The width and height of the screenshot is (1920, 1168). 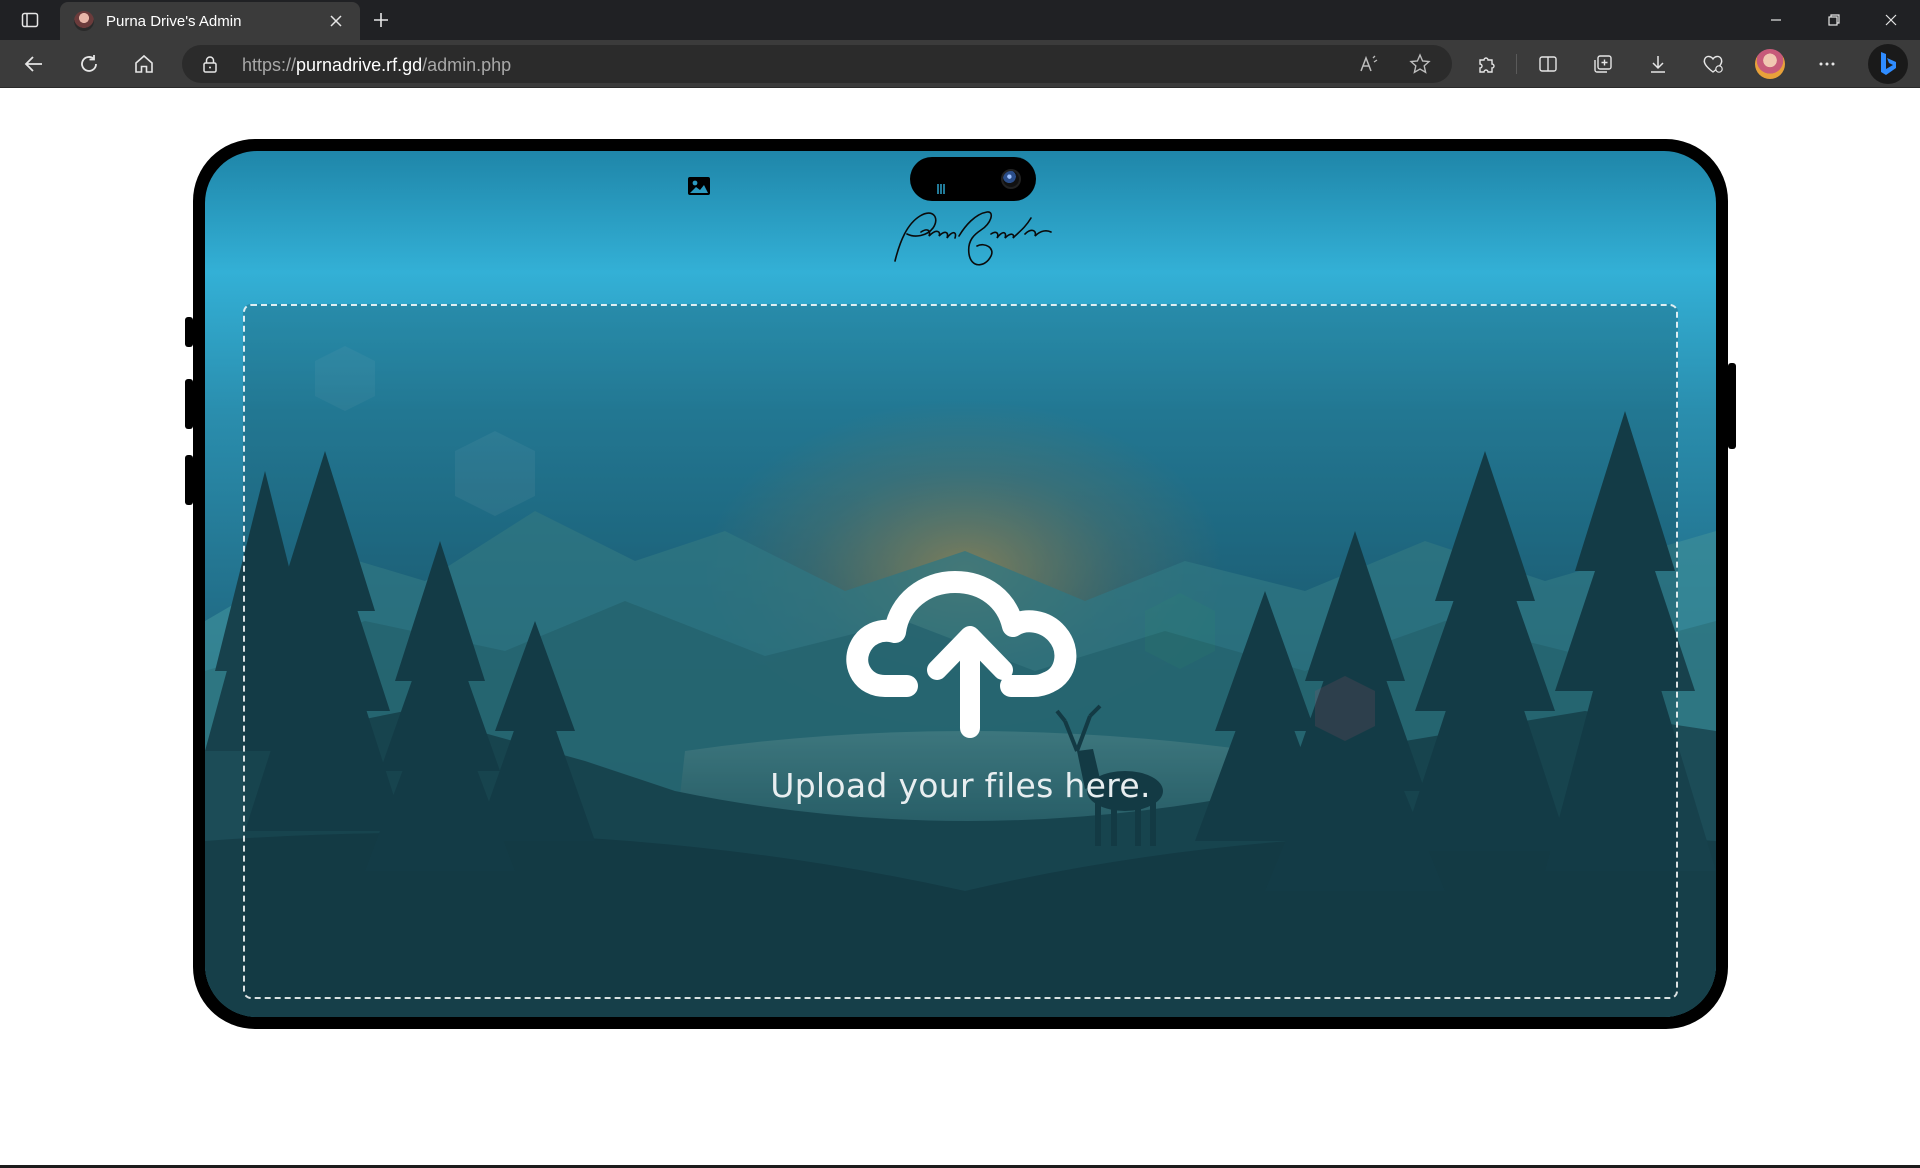 What do you see at coordinates (960, 785) in the screenshot?
I see `upload-message: Upload your files here.` at bounding box center [960, 785].